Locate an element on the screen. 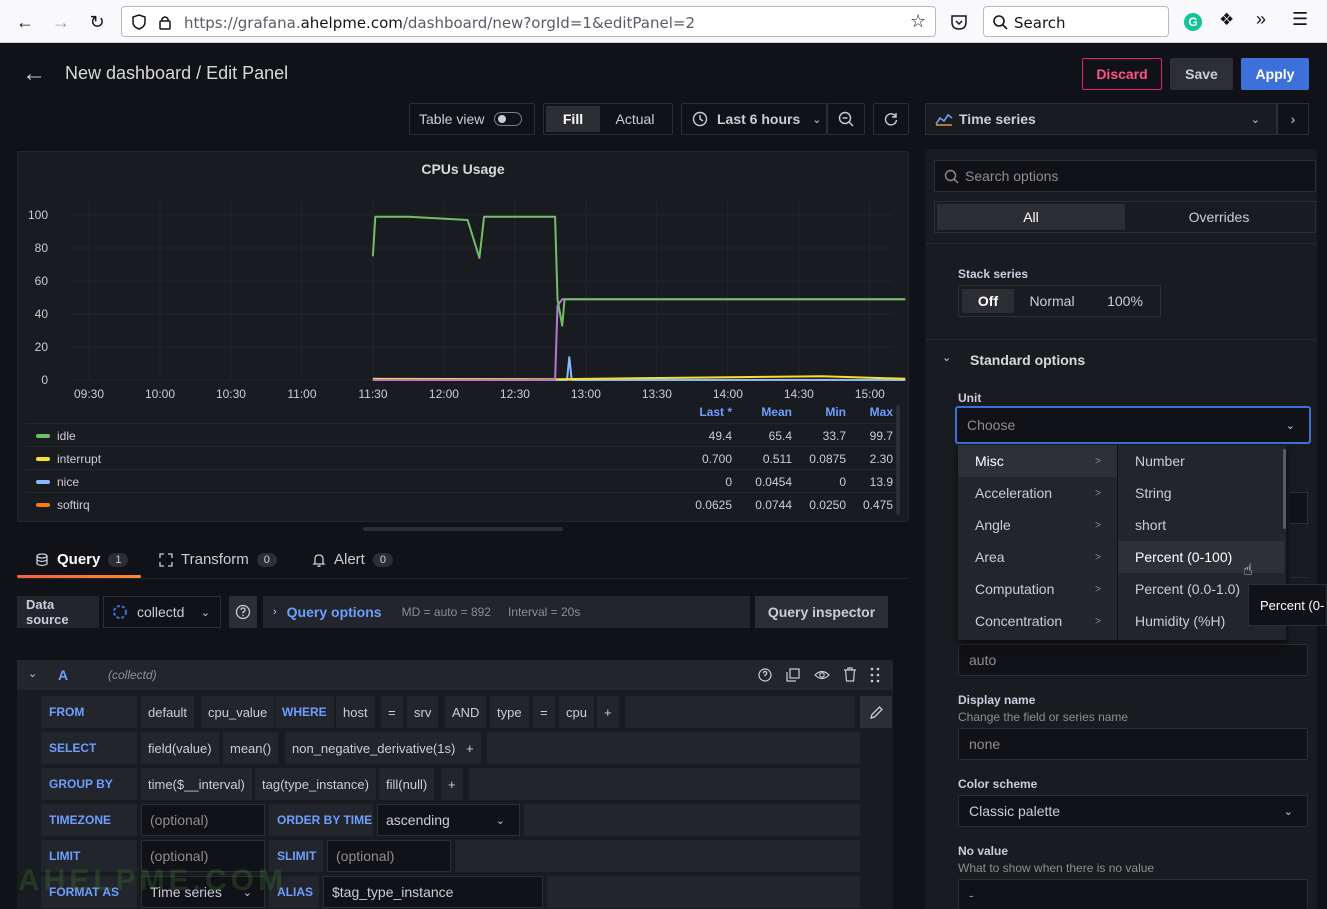 The width and height of the screenshot is (1327, 909). query-ref-id: A is located at coordinates (63, 675).